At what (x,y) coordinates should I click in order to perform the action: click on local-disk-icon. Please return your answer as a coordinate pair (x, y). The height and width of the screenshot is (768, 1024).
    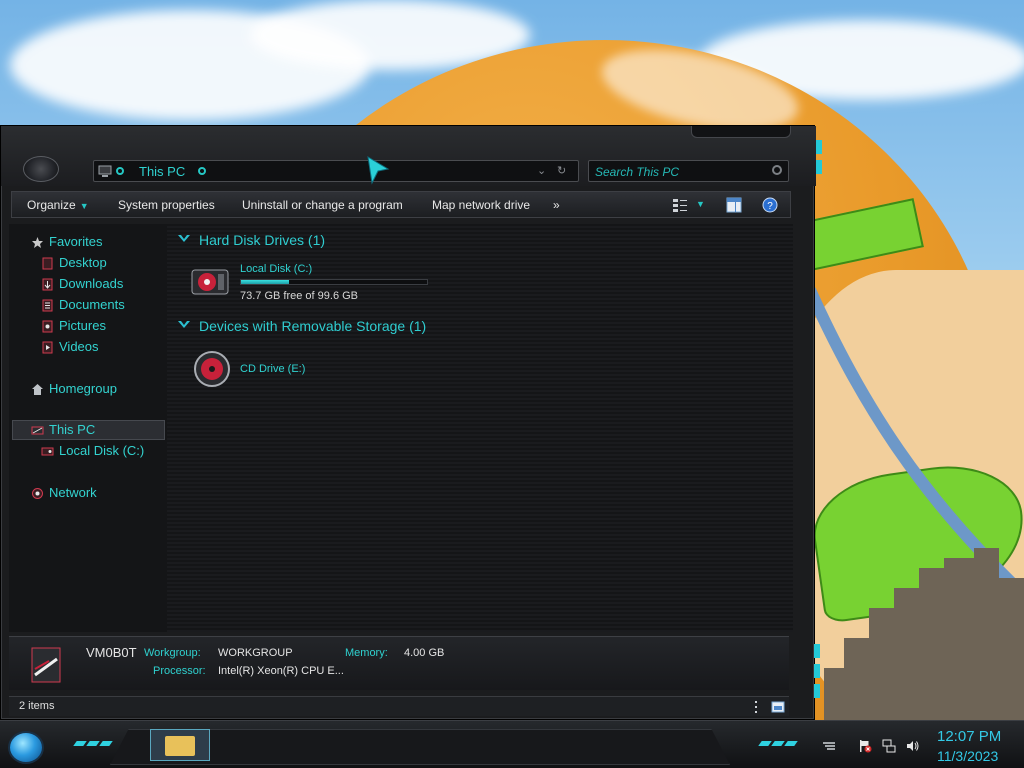
    Looking at the image, I should click on (47, 451).